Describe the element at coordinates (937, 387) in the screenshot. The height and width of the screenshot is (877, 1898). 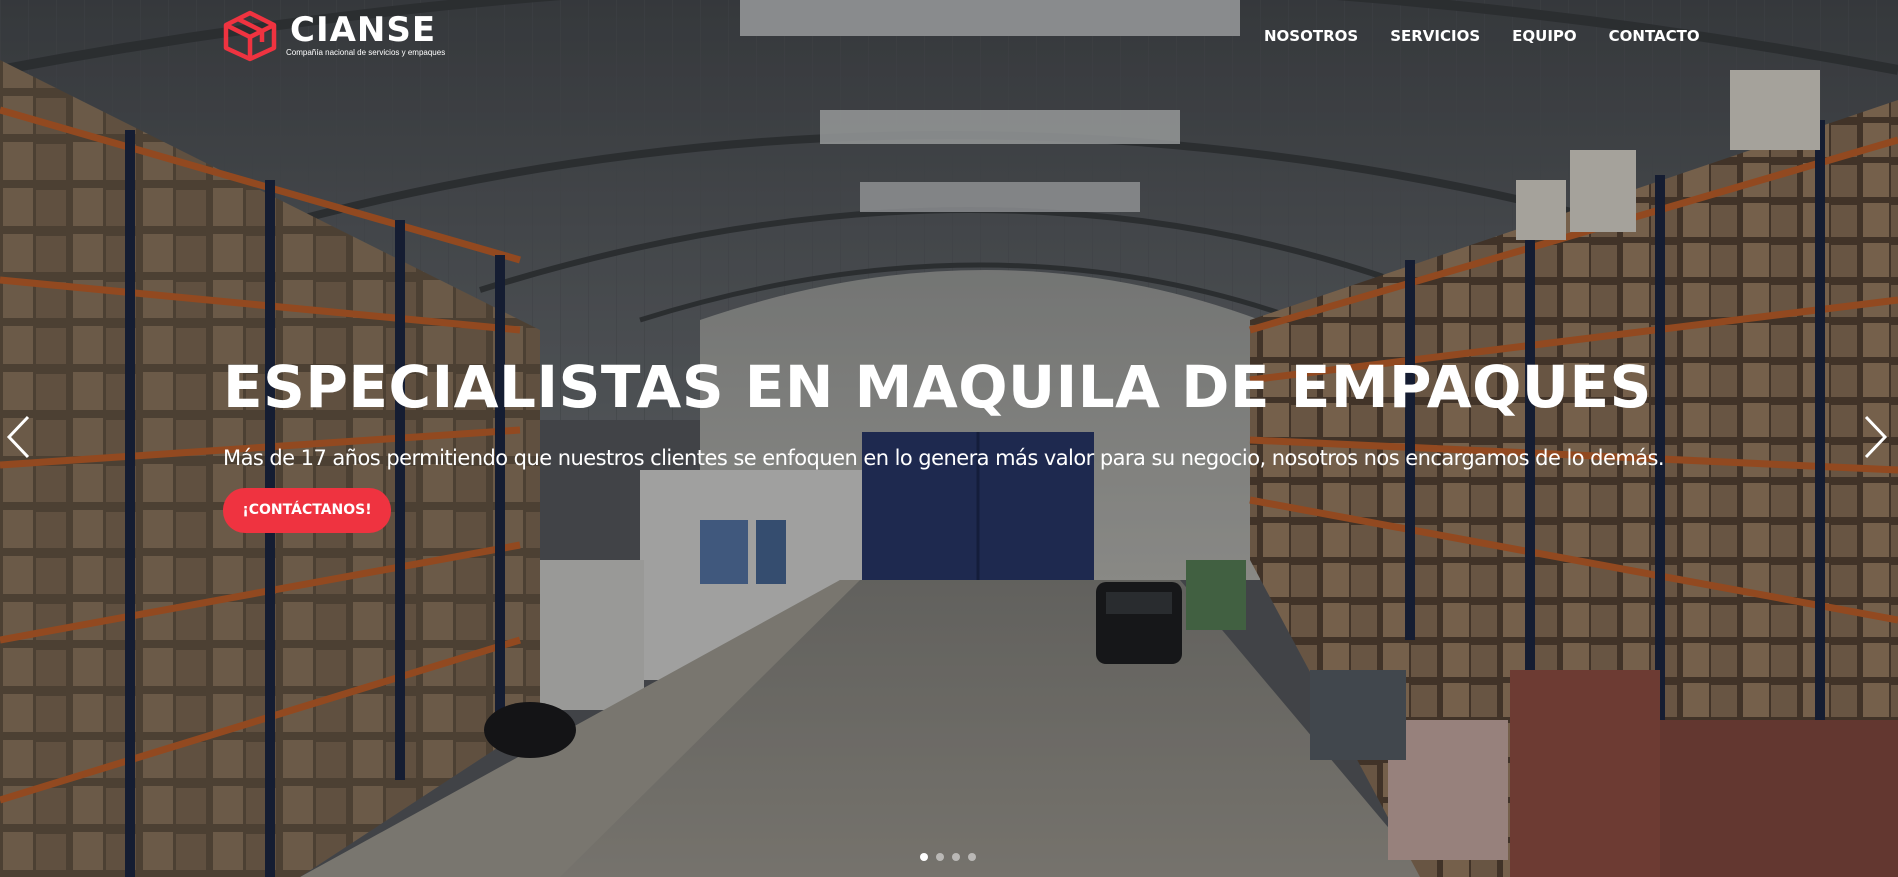
I see `hero-title: ESPECIALISTAS EN MAQUILA DE EMPAQUES` at that location.